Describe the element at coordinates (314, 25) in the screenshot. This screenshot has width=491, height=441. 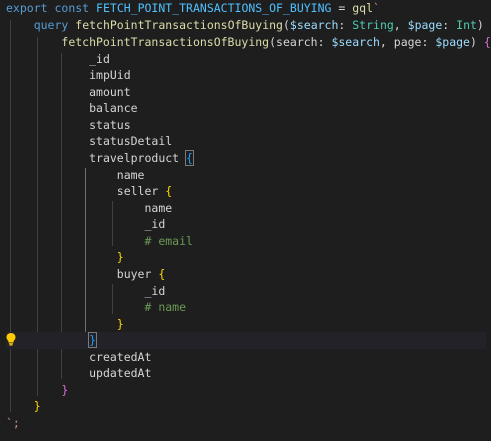
I see `param-search: $search` at that location.